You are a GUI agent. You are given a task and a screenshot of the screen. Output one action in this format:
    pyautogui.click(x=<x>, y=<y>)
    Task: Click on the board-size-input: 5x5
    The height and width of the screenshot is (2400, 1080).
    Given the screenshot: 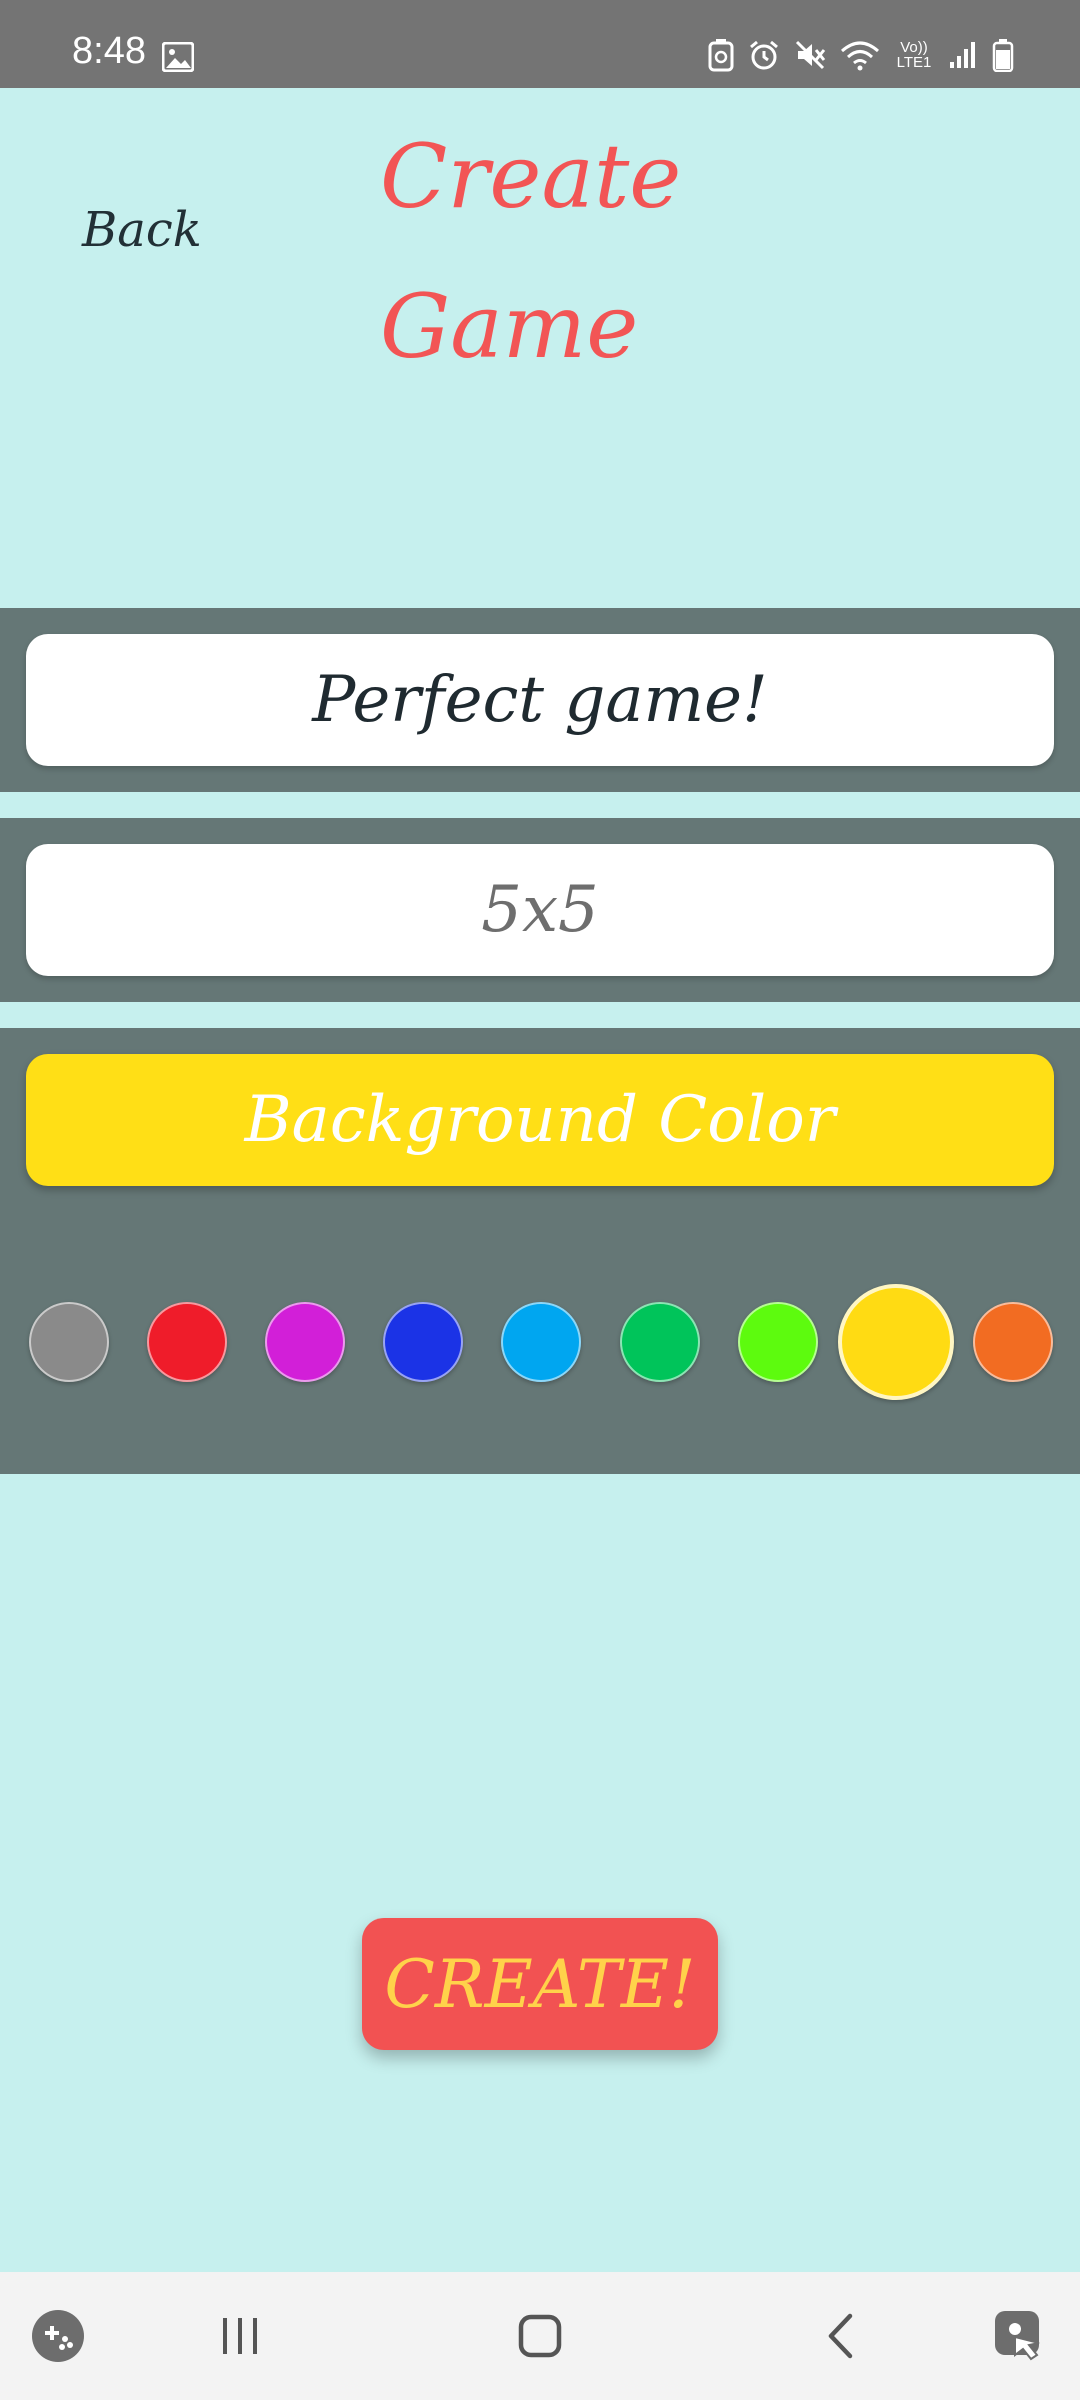 What is the action you would take?
    pyautogui.click(x=540, y=910)
    